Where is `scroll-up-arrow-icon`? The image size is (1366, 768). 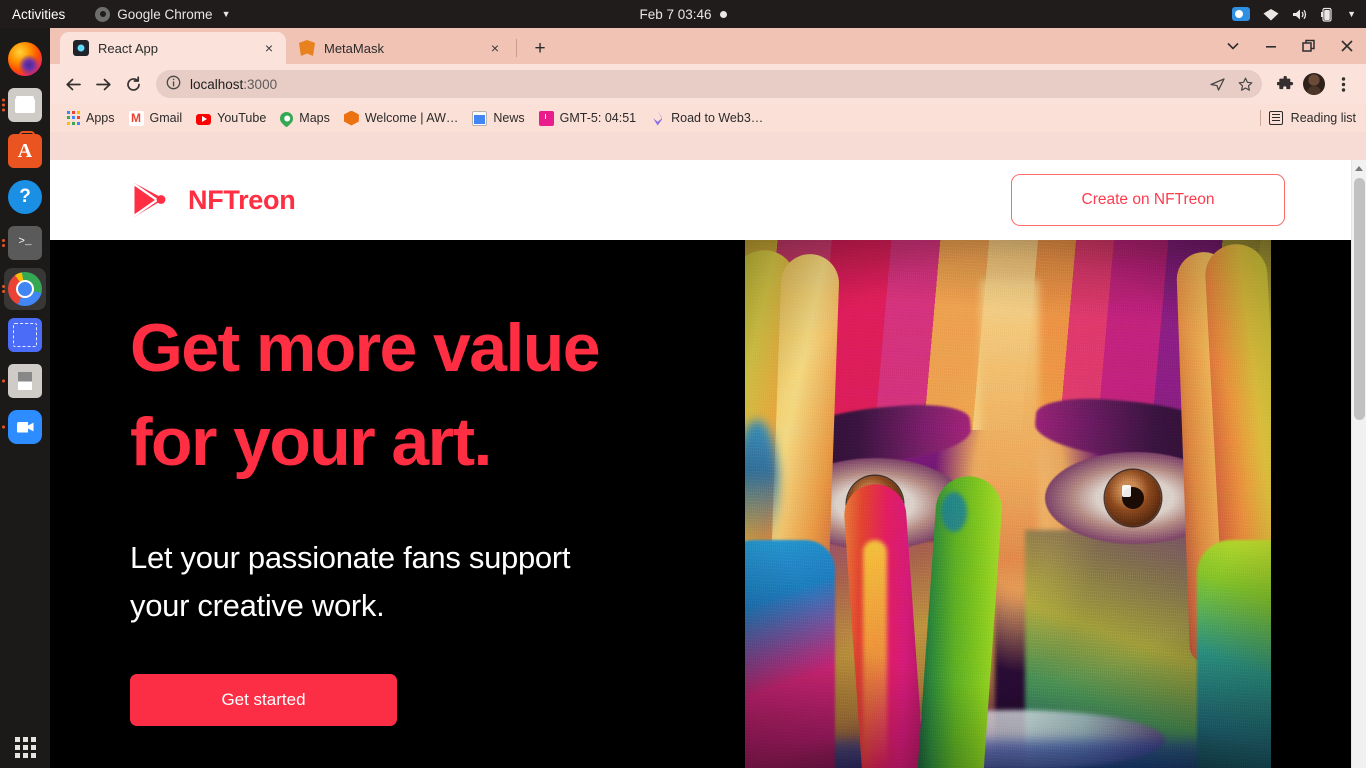
scroll-up-arrow-icon is located at coordinates (1359, 168).